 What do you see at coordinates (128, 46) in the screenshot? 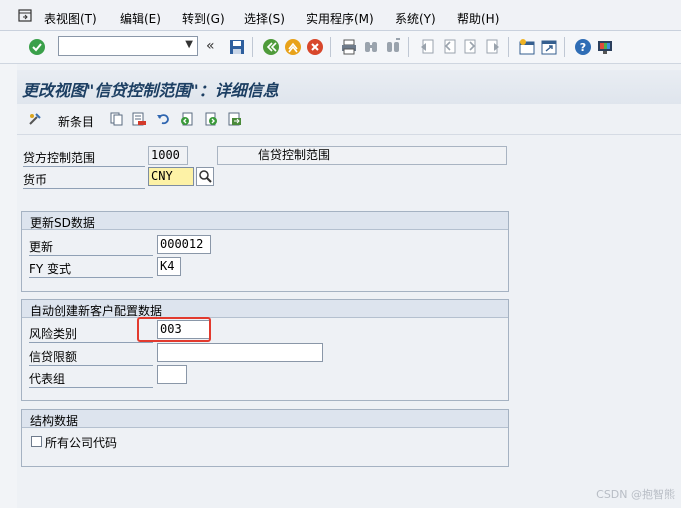
I see `command-field: ▼` at bounding box center [128, 46].